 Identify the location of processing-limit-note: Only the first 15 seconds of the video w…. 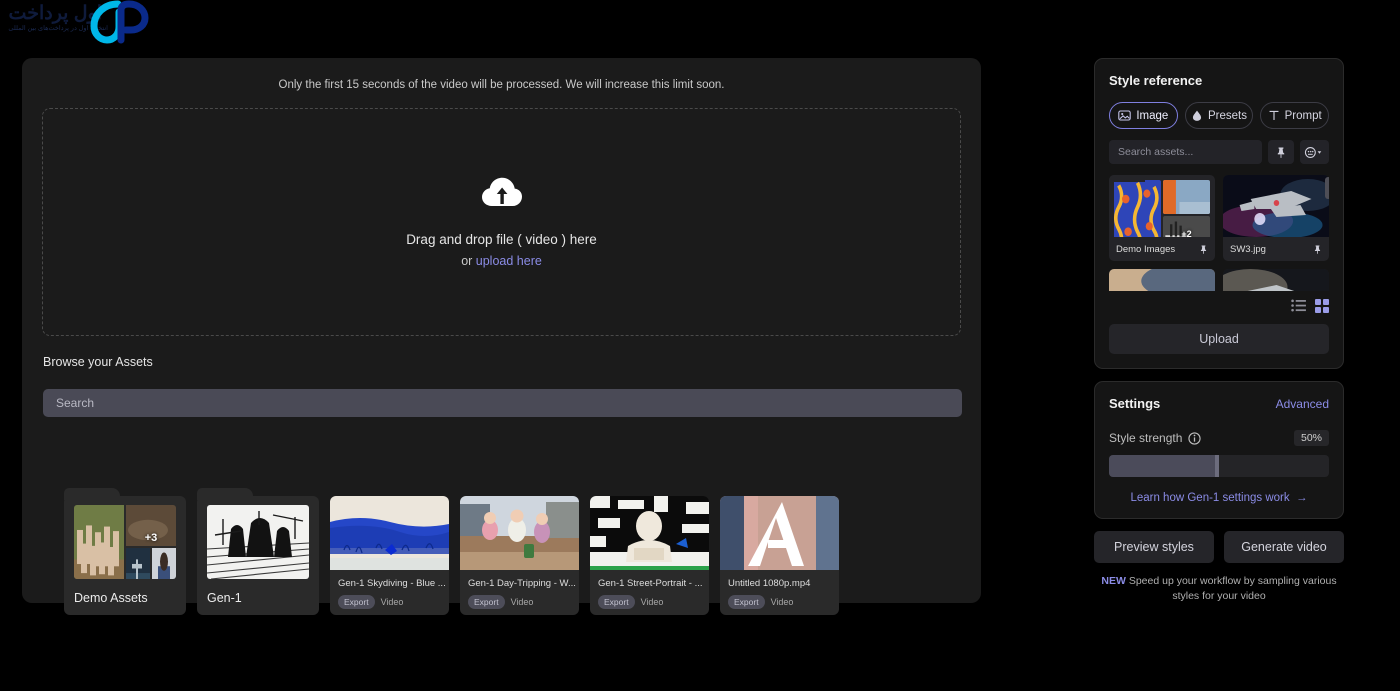
(501, 85).